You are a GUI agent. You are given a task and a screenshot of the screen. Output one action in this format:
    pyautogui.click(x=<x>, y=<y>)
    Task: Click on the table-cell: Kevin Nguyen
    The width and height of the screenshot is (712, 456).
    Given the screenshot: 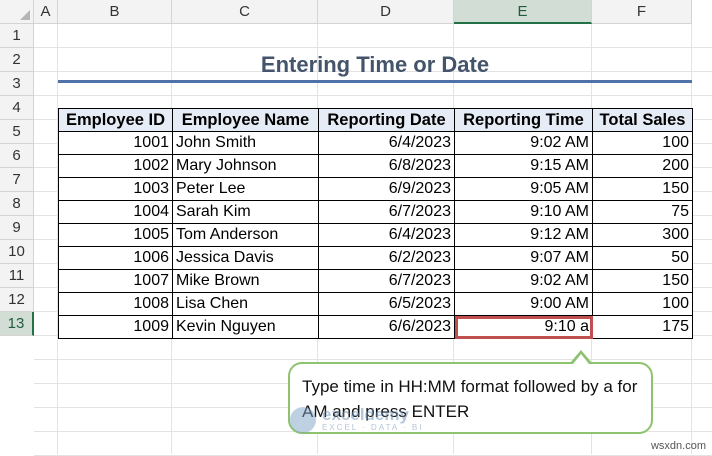 What is the action you would take?
    pyautogui.click(x=245, y=327)
    